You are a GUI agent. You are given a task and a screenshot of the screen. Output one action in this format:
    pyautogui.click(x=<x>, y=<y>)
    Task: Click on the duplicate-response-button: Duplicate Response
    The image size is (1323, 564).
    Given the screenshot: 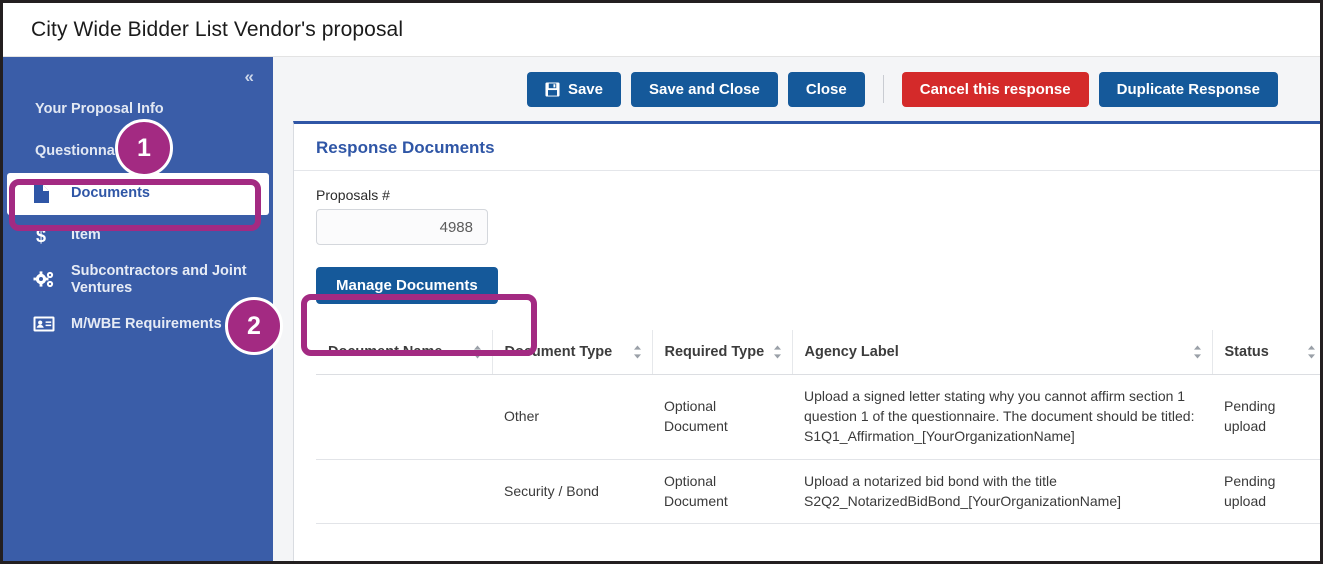 What is the action you would take?
    pyautogui.click(x=1188, y=89)
    